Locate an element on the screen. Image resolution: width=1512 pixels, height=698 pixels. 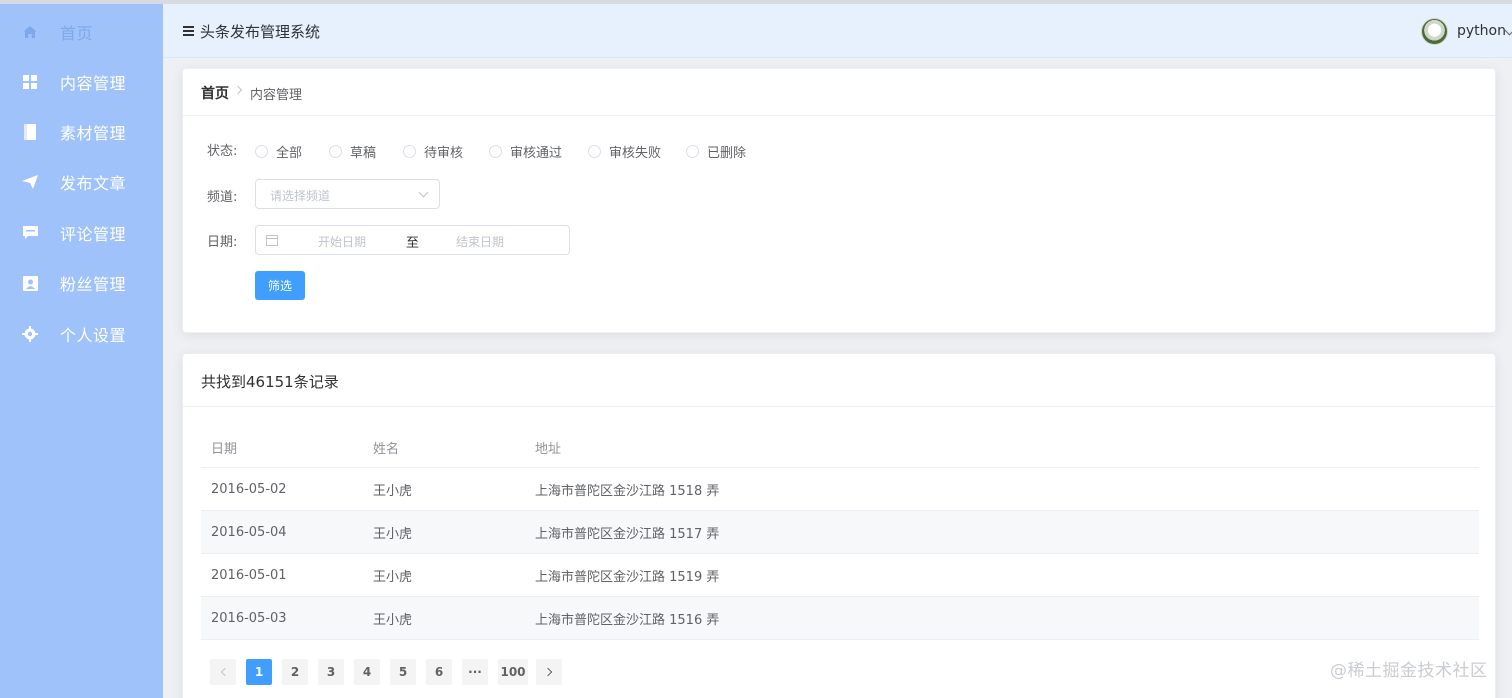
user-card-icon is located at coordinates (30, 283).